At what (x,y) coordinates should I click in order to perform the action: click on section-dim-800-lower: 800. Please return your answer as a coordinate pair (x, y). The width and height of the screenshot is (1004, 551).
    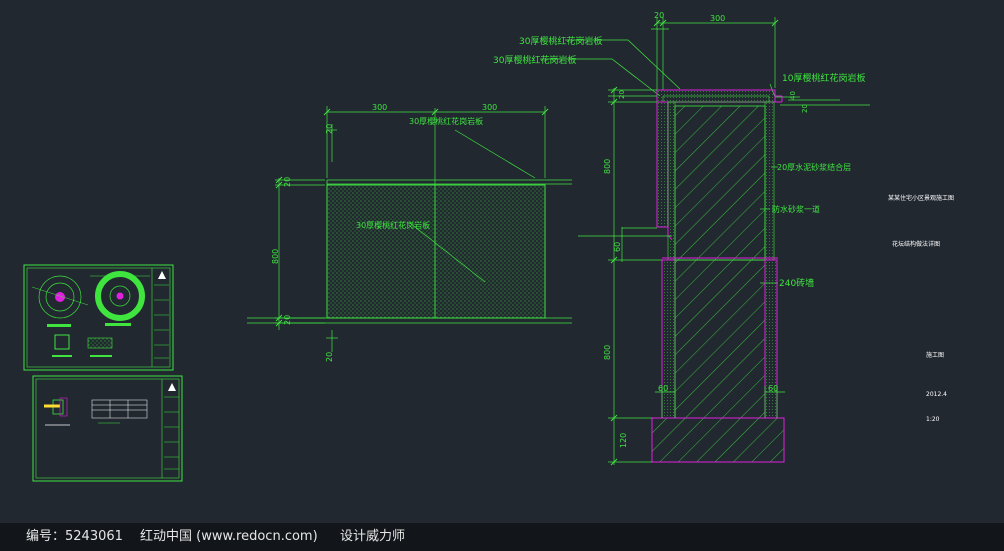
    Looking at the image, I should click on (607, 352).